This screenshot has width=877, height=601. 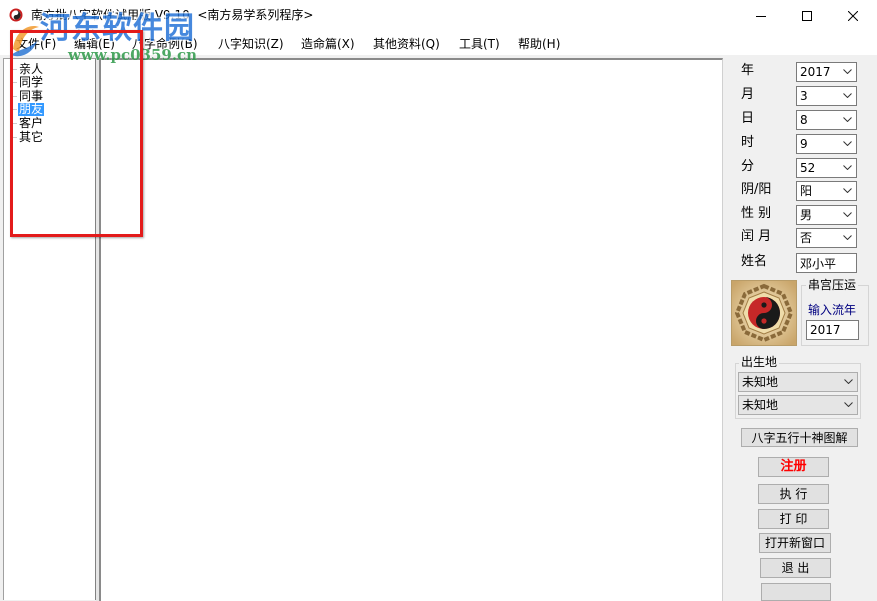 I want to click on open-new-window-button: 打开新窗口, so click(x=795, y=543).